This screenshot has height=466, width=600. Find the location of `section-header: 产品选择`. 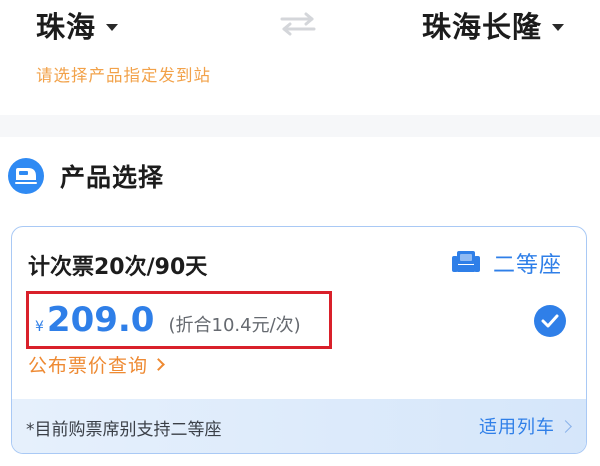

section-header: 产品选择 is located at coordinates (86, 176).